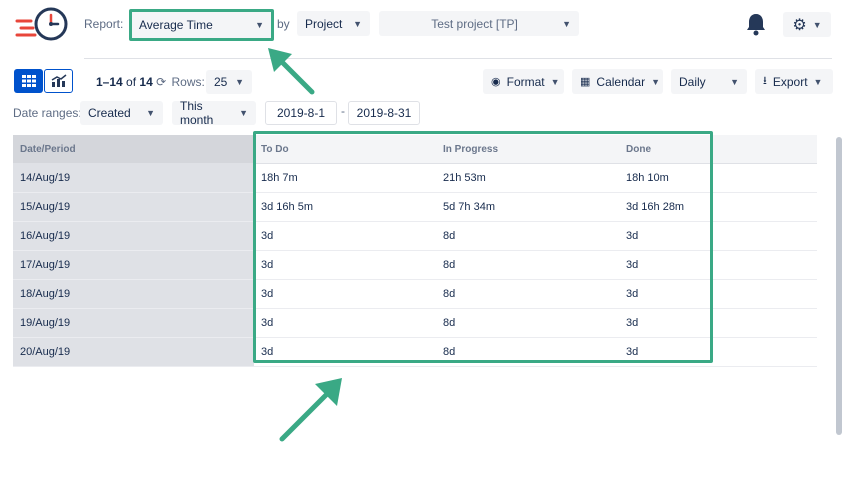 The width and height of the screenshot is (845, 483). What do you see at coordinates (131, 82) in the screenshot?
I see `of-label: of` at bounding box center [131, 82].